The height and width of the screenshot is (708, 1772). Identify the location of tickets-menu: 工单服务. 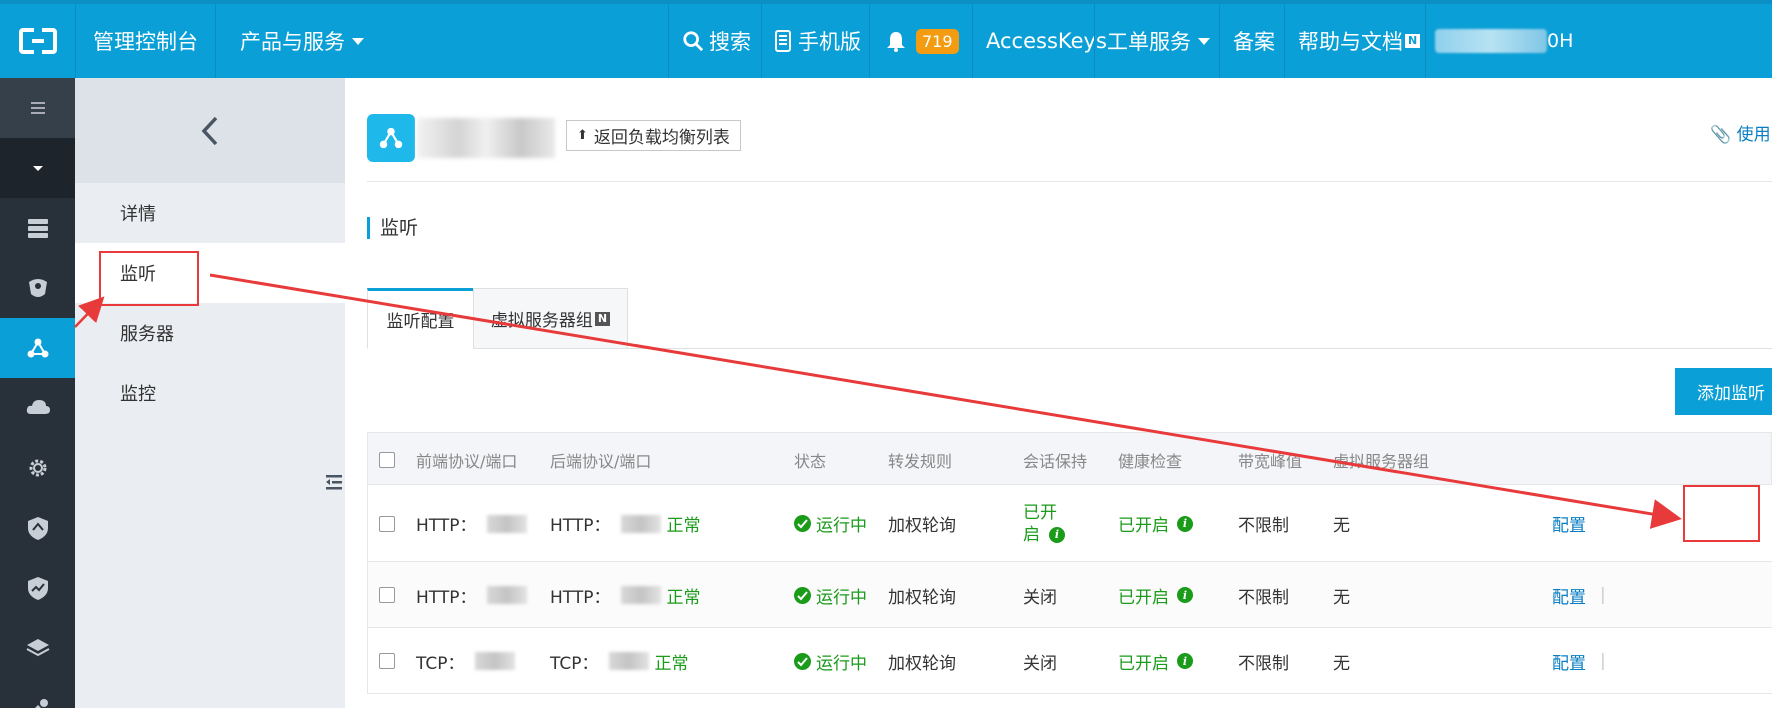
(1158, 41).